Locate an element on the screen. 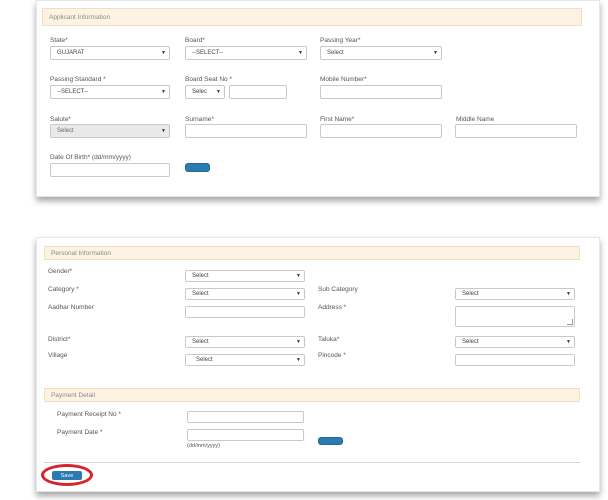 Image resolution: width=608 pixels, height=500 pixels. payment-receipt-input is located at coordinates (245, 417).